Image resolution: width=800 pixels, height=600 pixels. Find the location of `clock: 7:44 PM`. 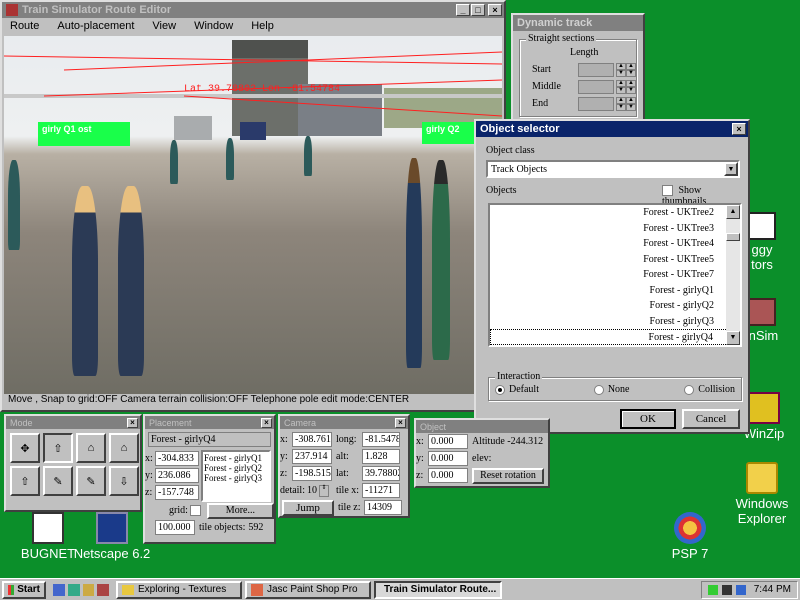

clock: 7:44 PM is located at coordinates (772, 589).